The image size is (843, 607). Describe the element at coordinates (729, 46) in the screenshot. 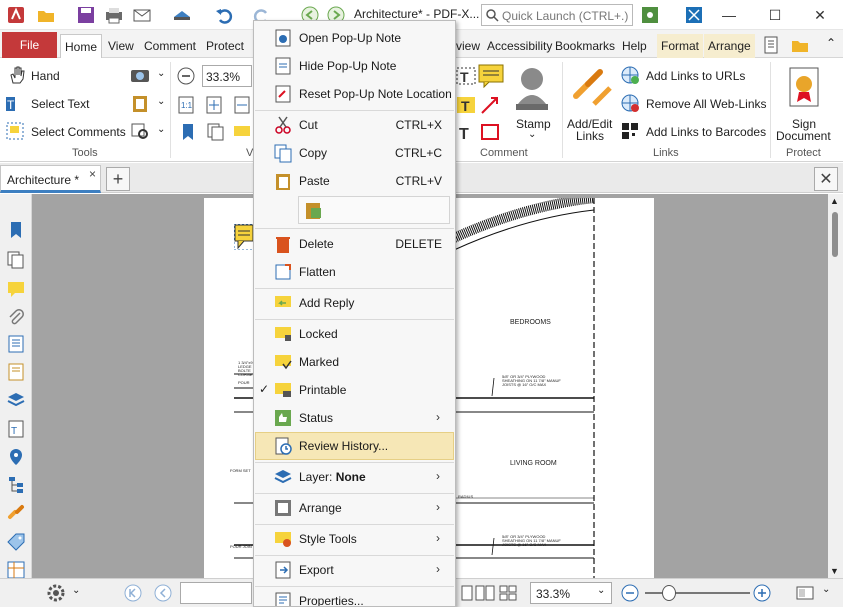

I see `tab-arrange: Arrange` at that location.